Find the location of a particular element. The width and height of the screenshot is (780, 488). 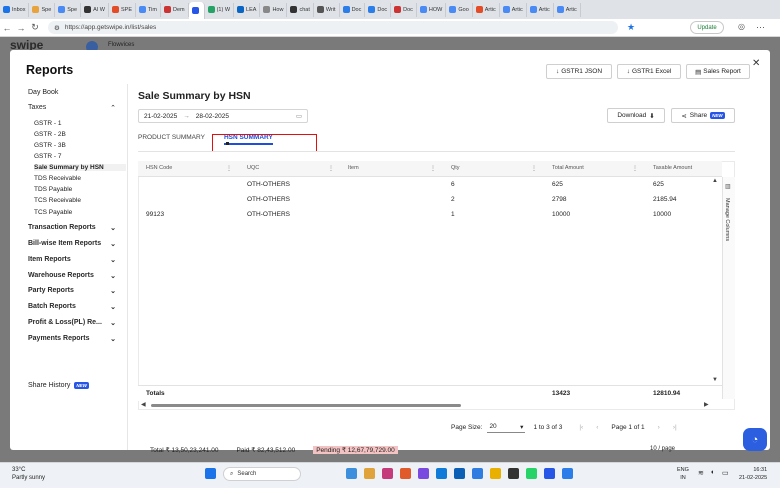

chrome-icon is located at coordinates (495, 473).